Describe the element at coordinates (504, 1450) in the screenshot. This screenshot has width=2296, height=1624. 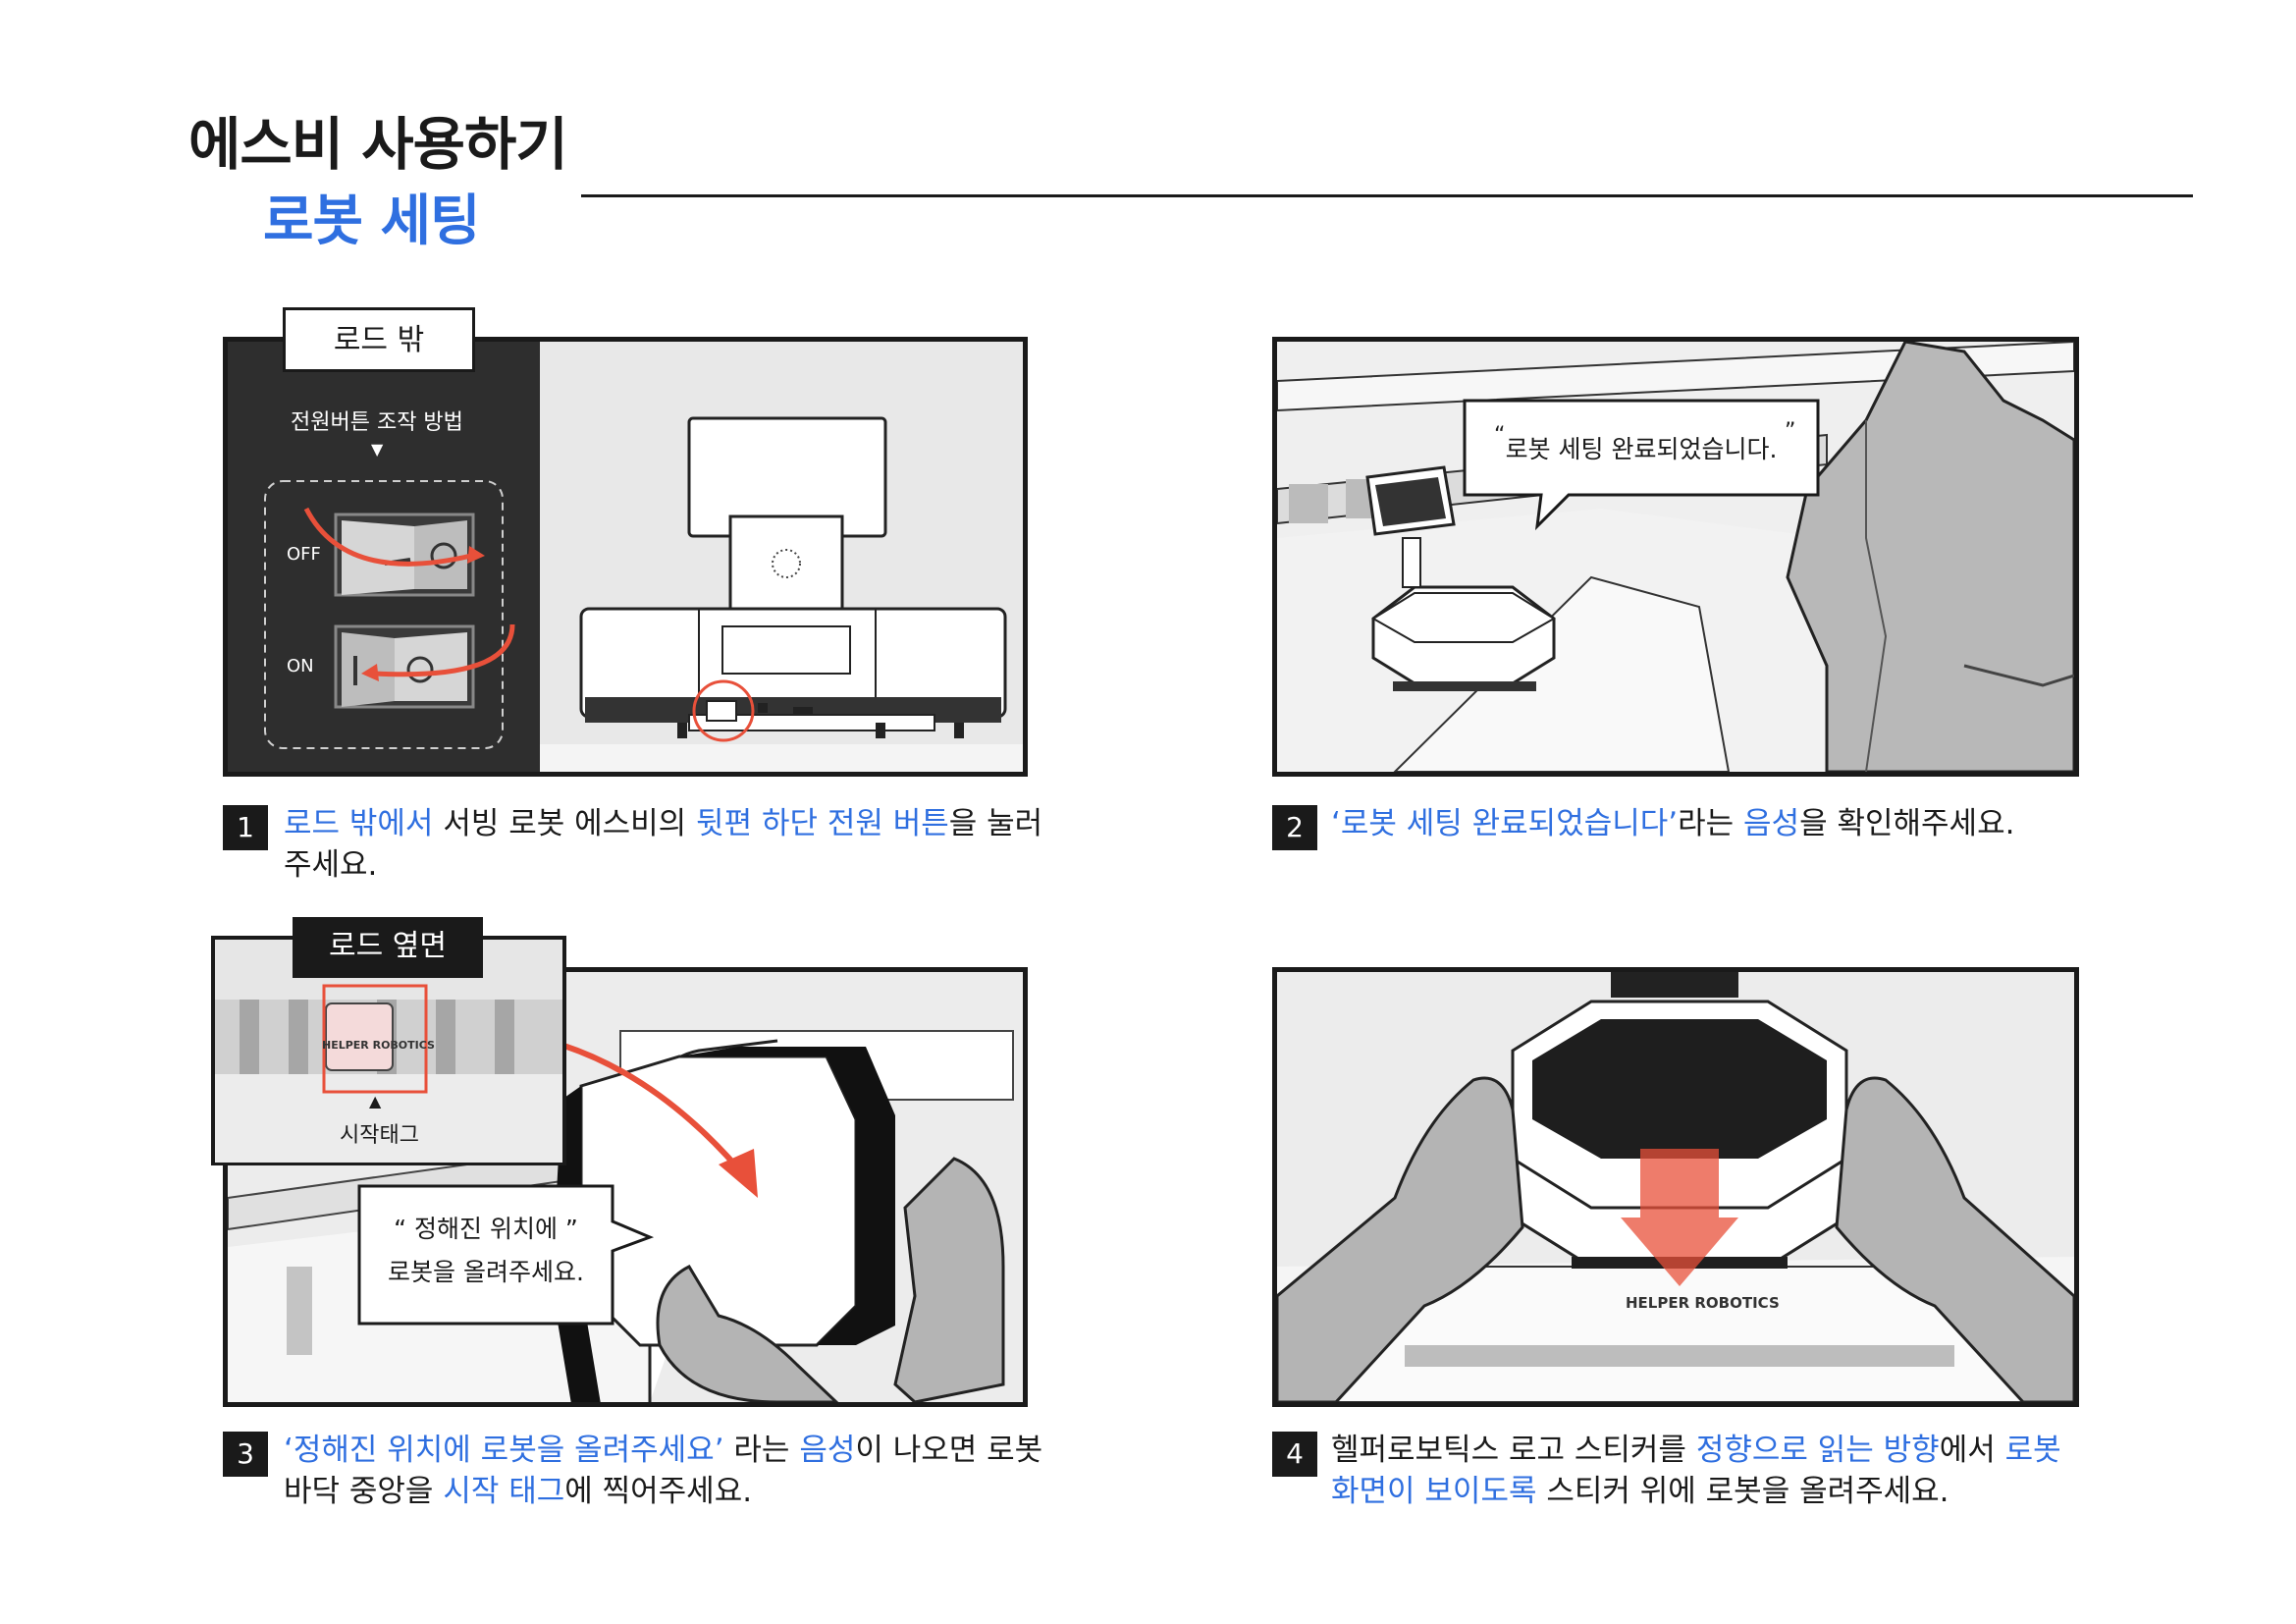
I see `caption-3-a: ‘정해진 위치에 로봇을 올려주세요’` at that location.